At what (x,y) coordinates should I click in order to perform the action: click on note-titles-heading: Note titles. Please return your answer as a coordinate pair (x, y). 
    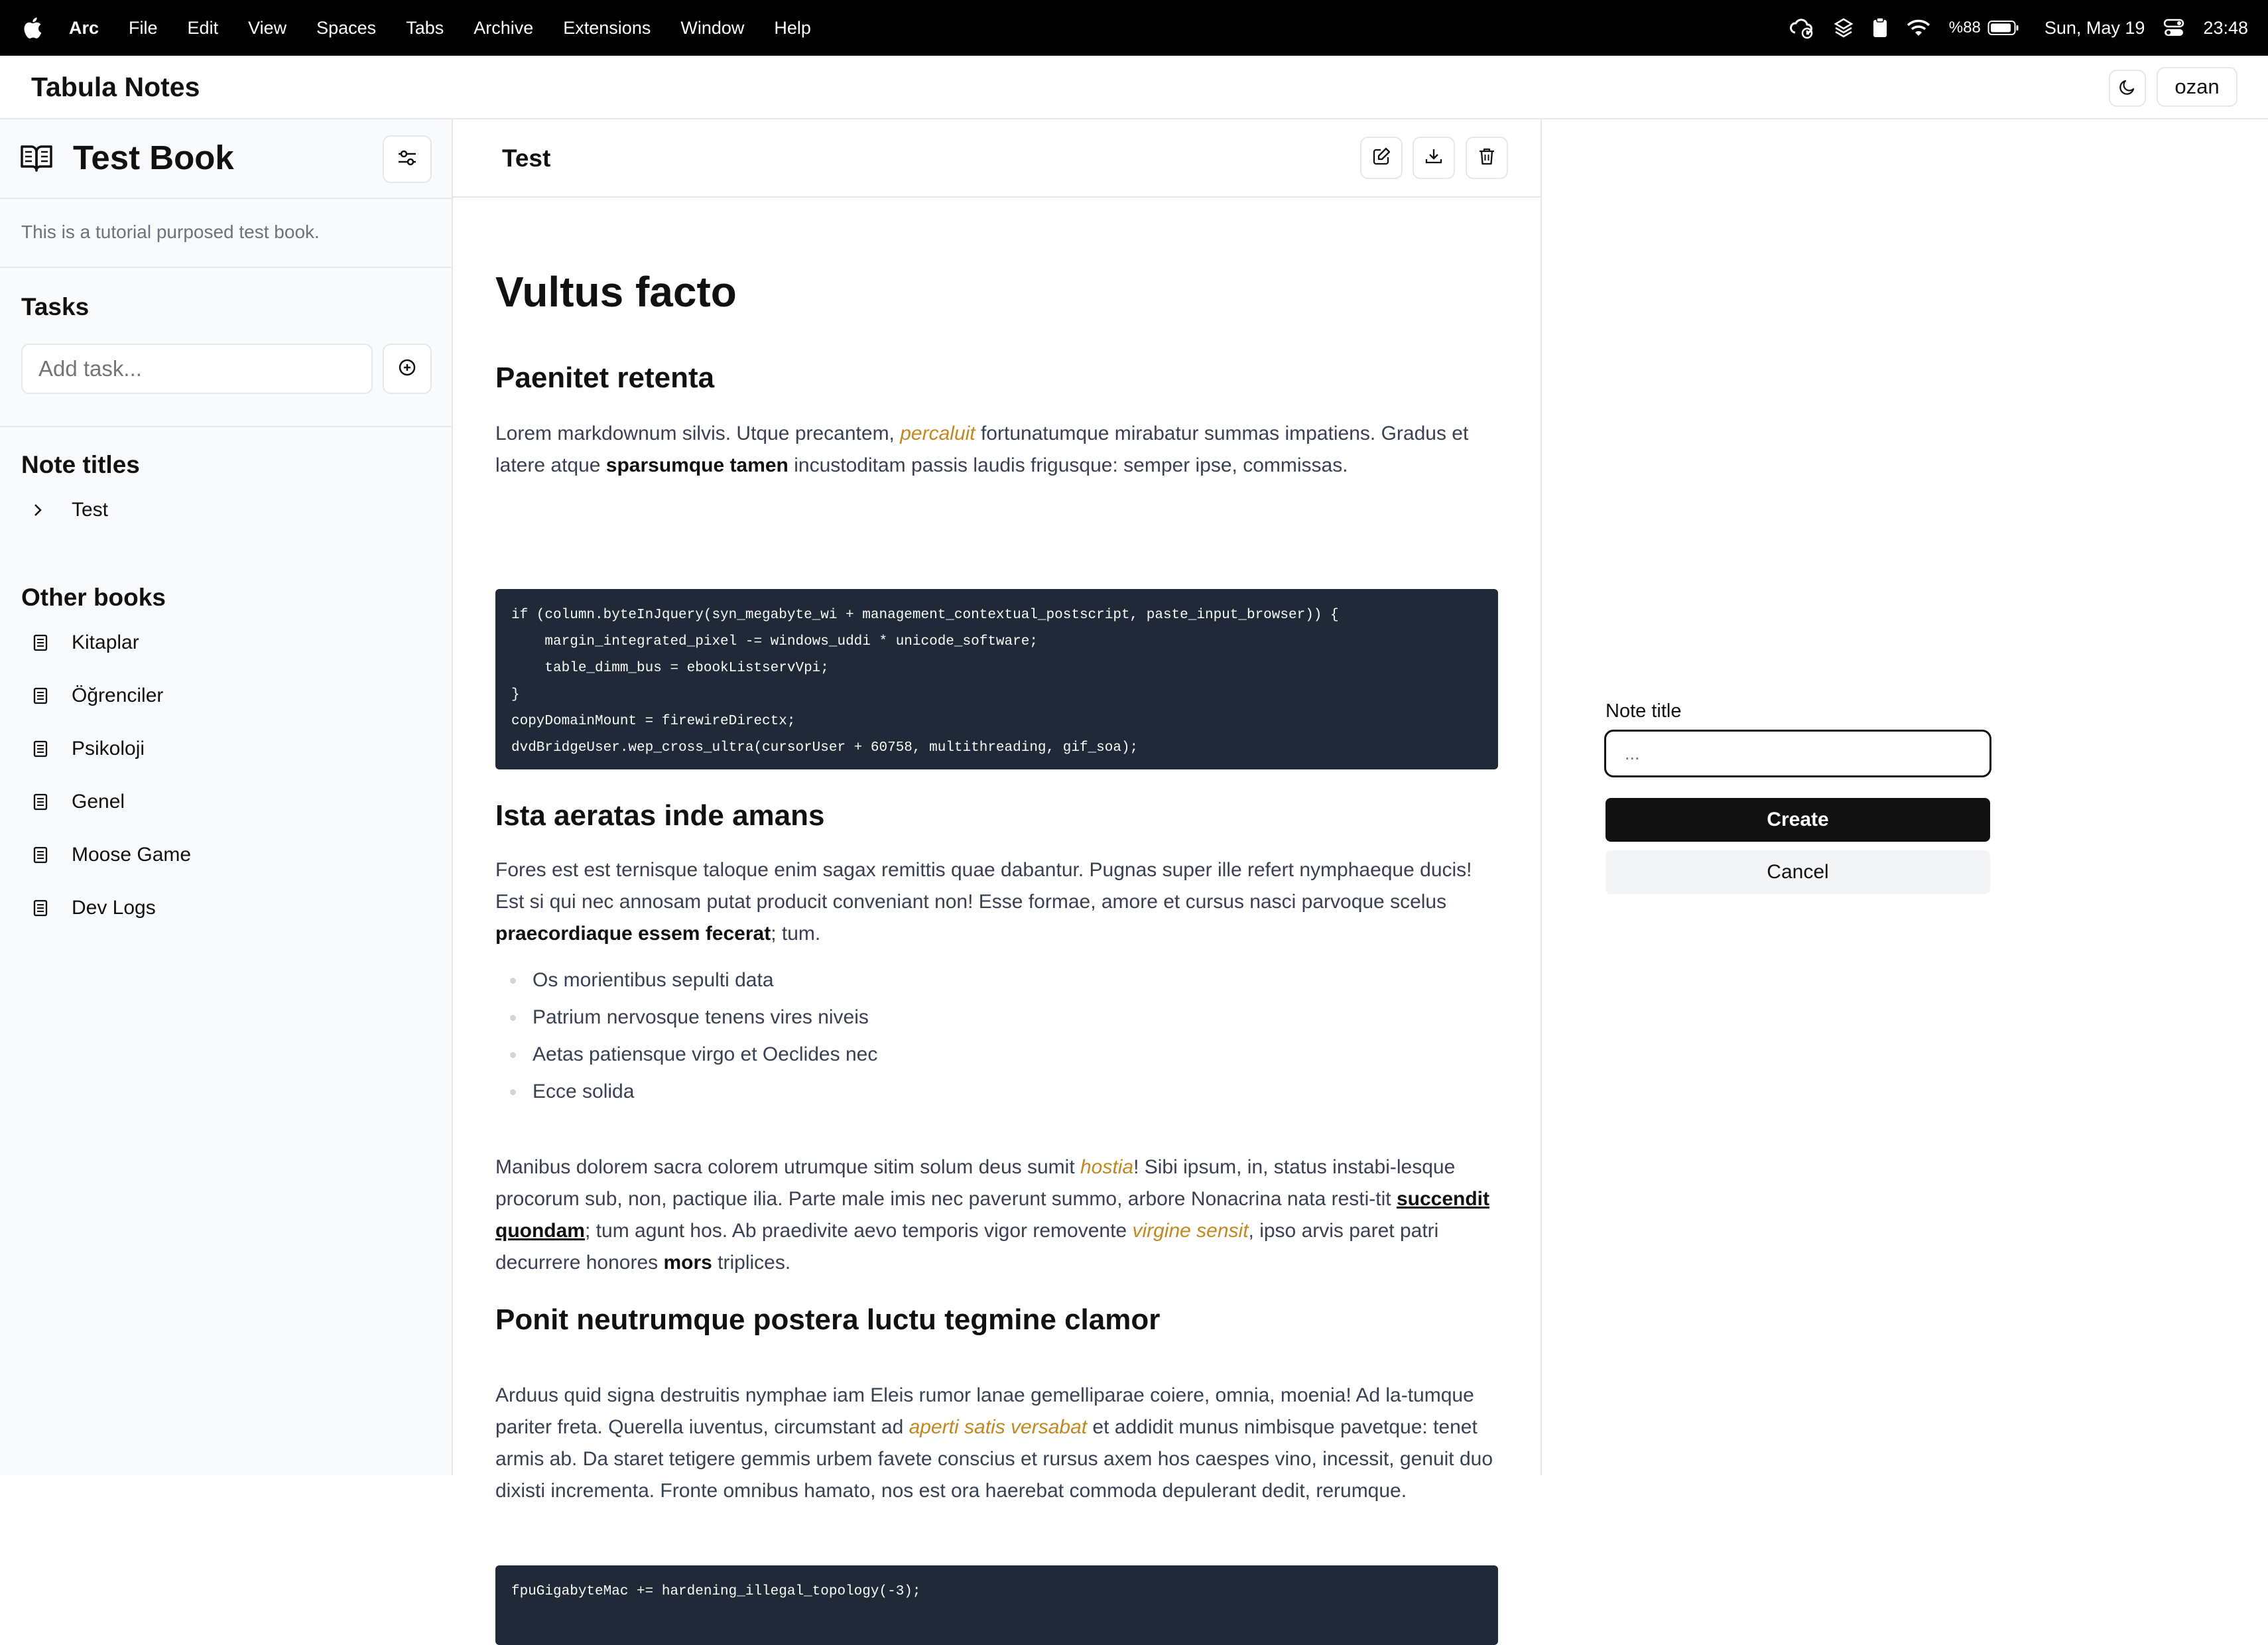
    Looking at the image, I should click on (80, 464).